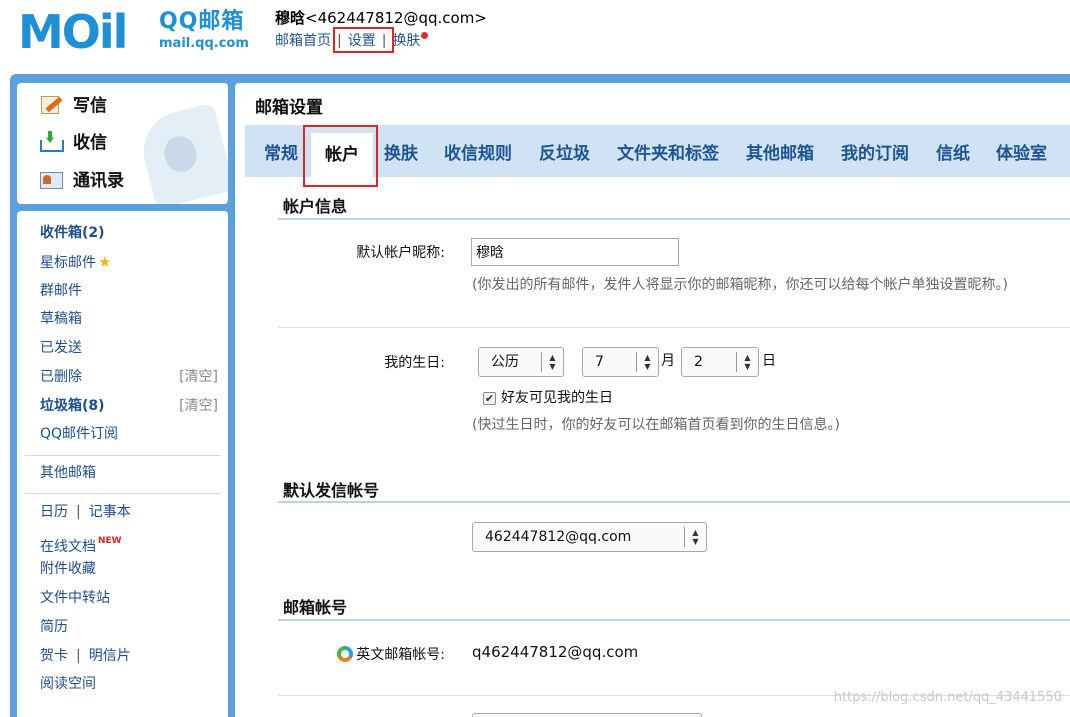  I want to click on tab-receive-rules: 收信规则, so click(478, 158).